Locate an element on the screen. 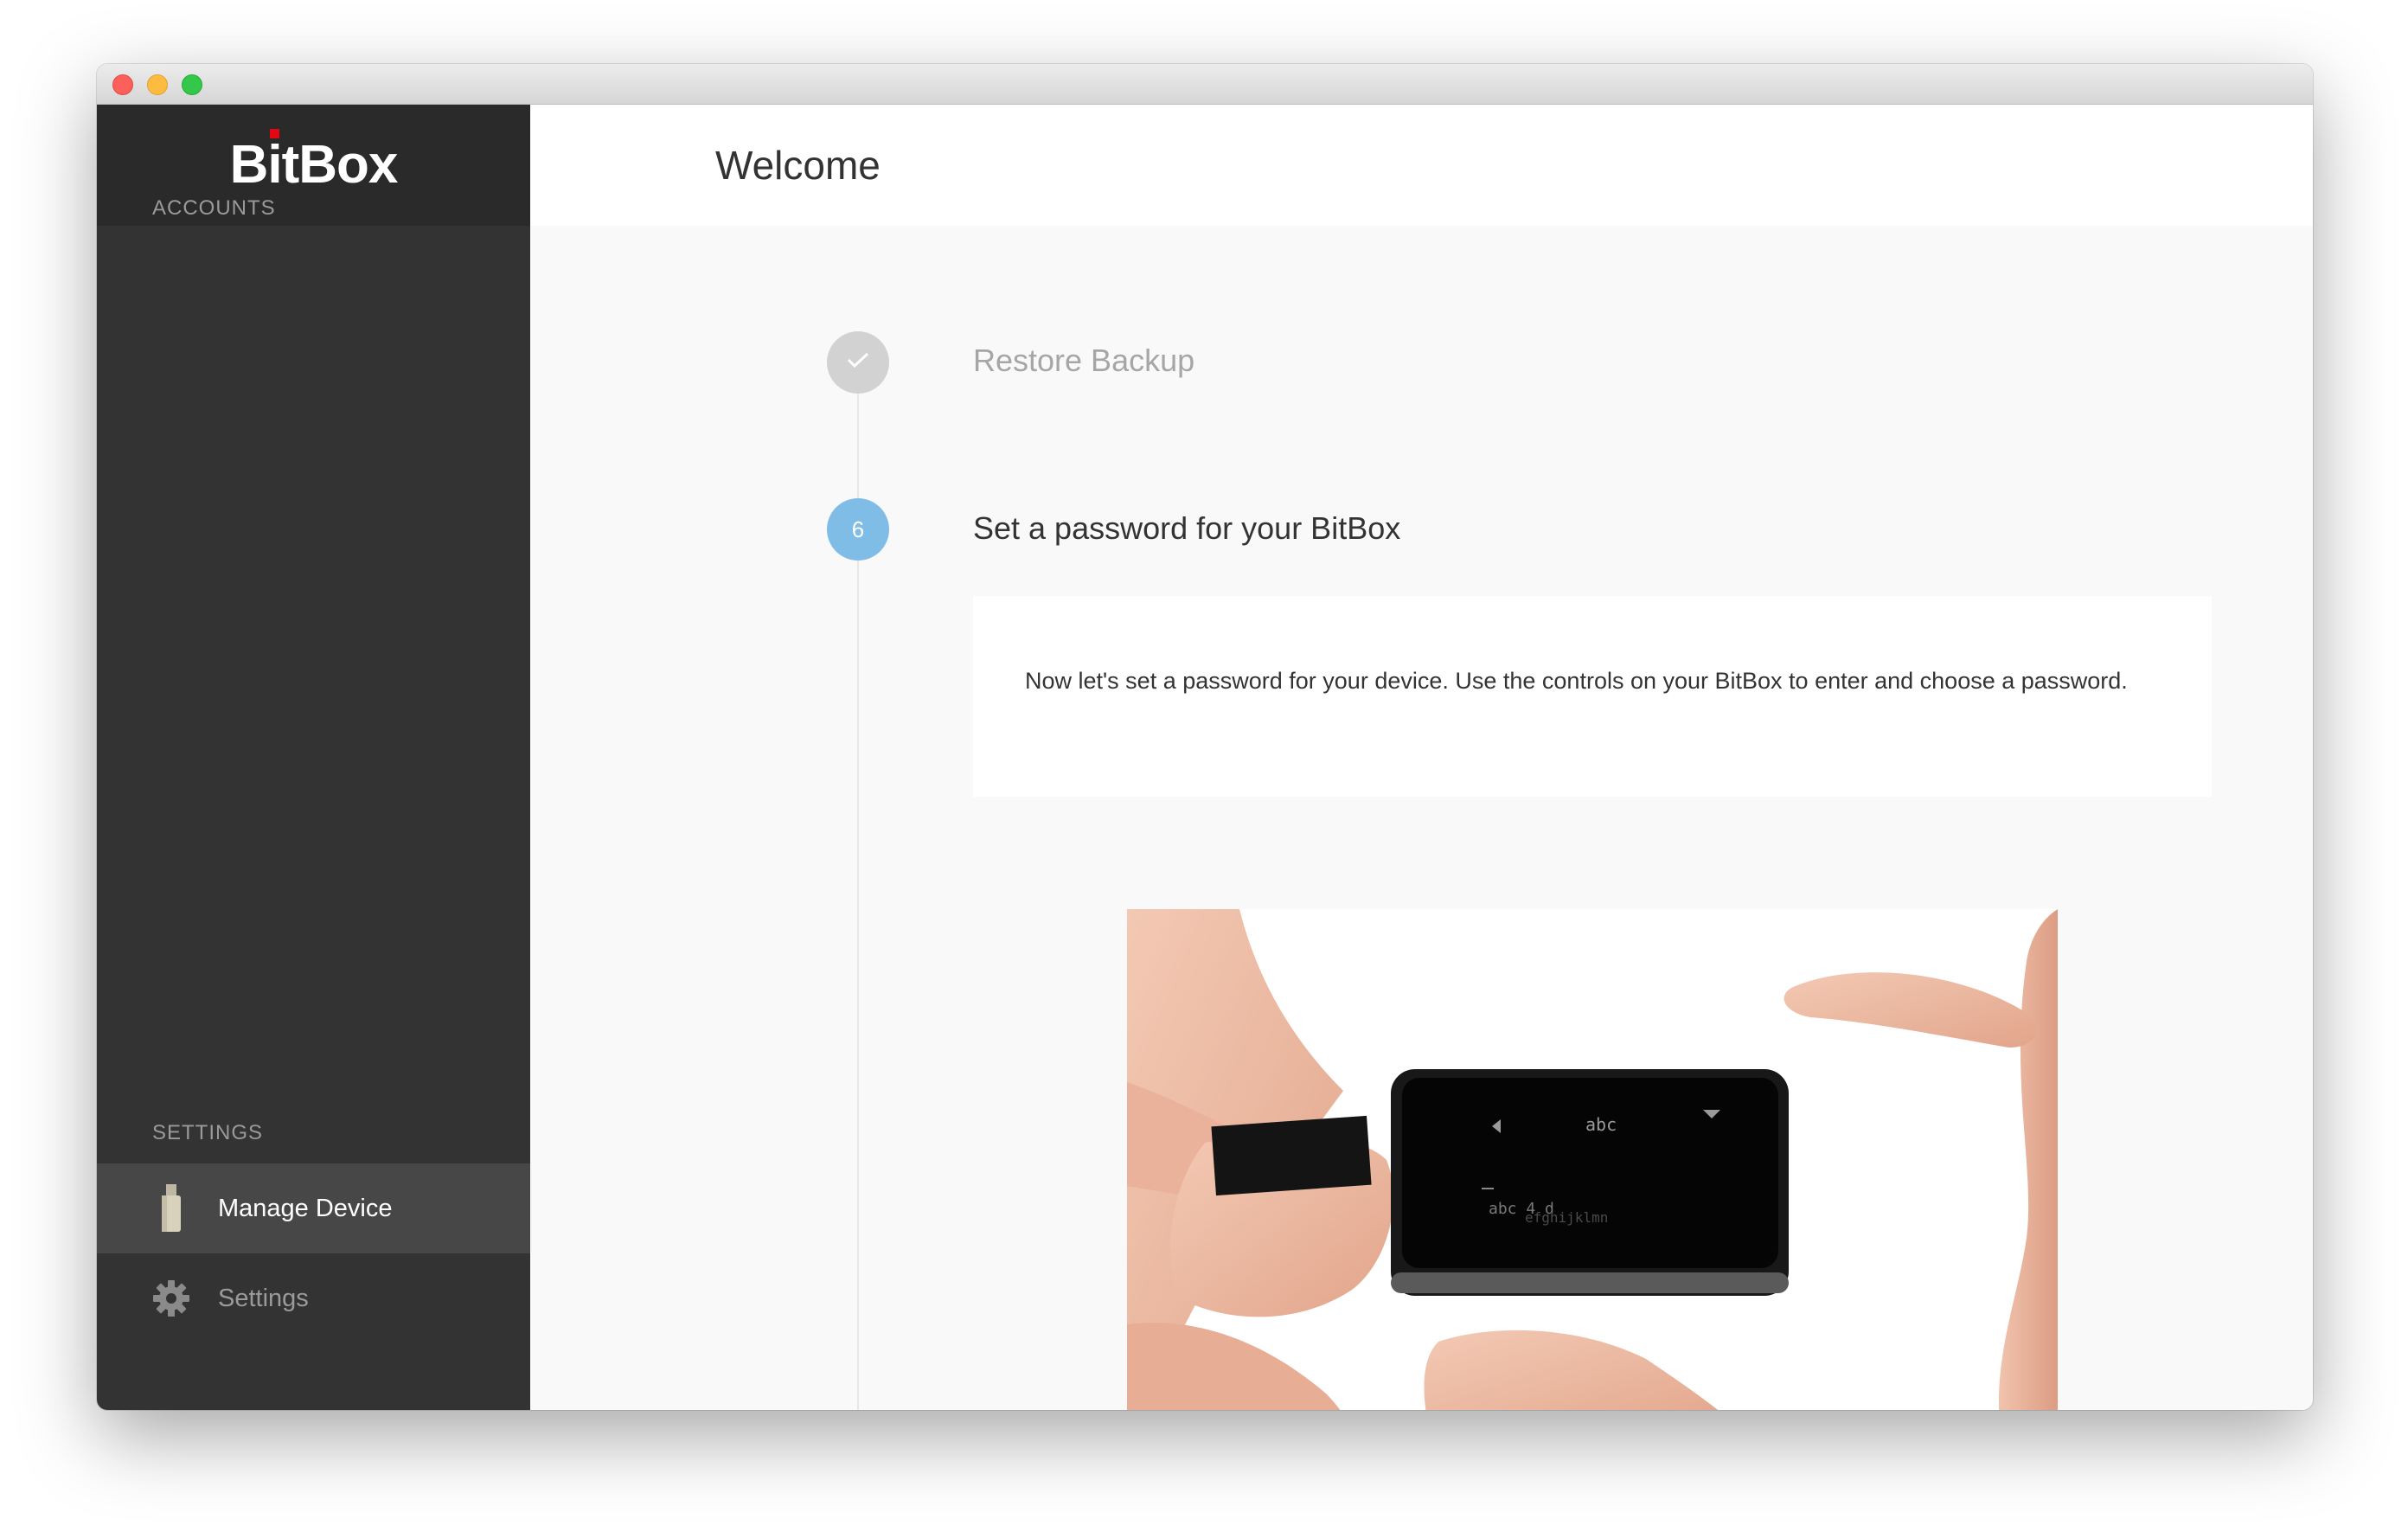 Image resolution: width=2408 pixels, height=1538 pixels. device-screen-top-text: abc is located at coordinates (1601, 1125).